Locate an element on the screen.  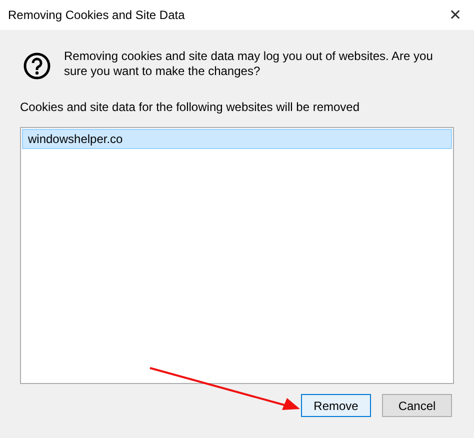
window-title: Removing Cookies and Site Data is located at coordinates (96, 15).